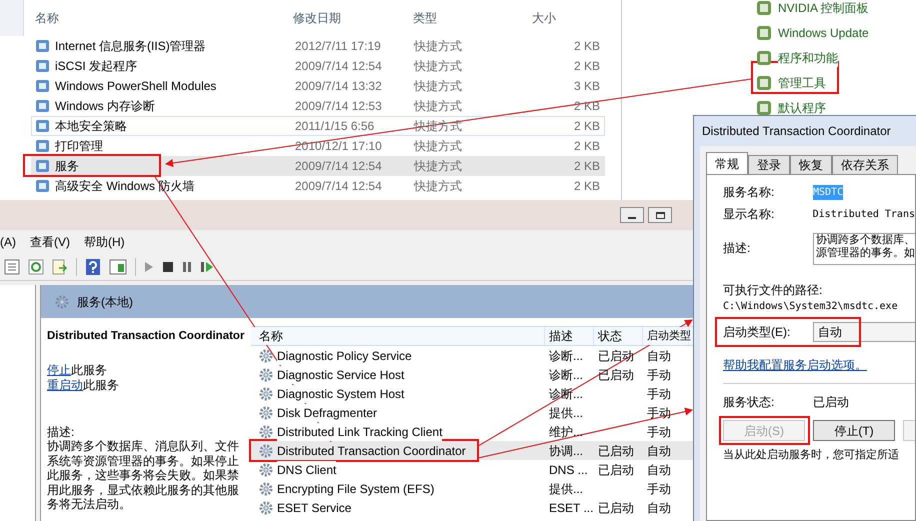 The width and height of the screenshot is (916, 521). I want to click on list-icon, so click(12, 267).